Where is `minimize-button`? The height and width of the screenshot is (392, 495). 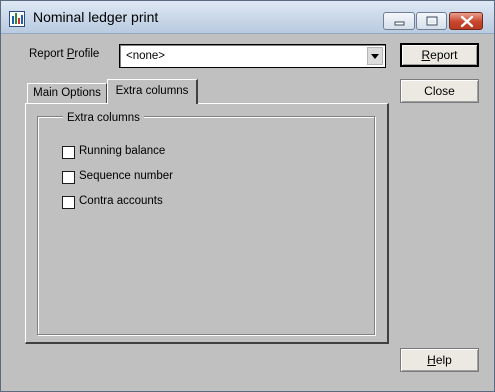
minimize-button is located at coordinates (399, 21).